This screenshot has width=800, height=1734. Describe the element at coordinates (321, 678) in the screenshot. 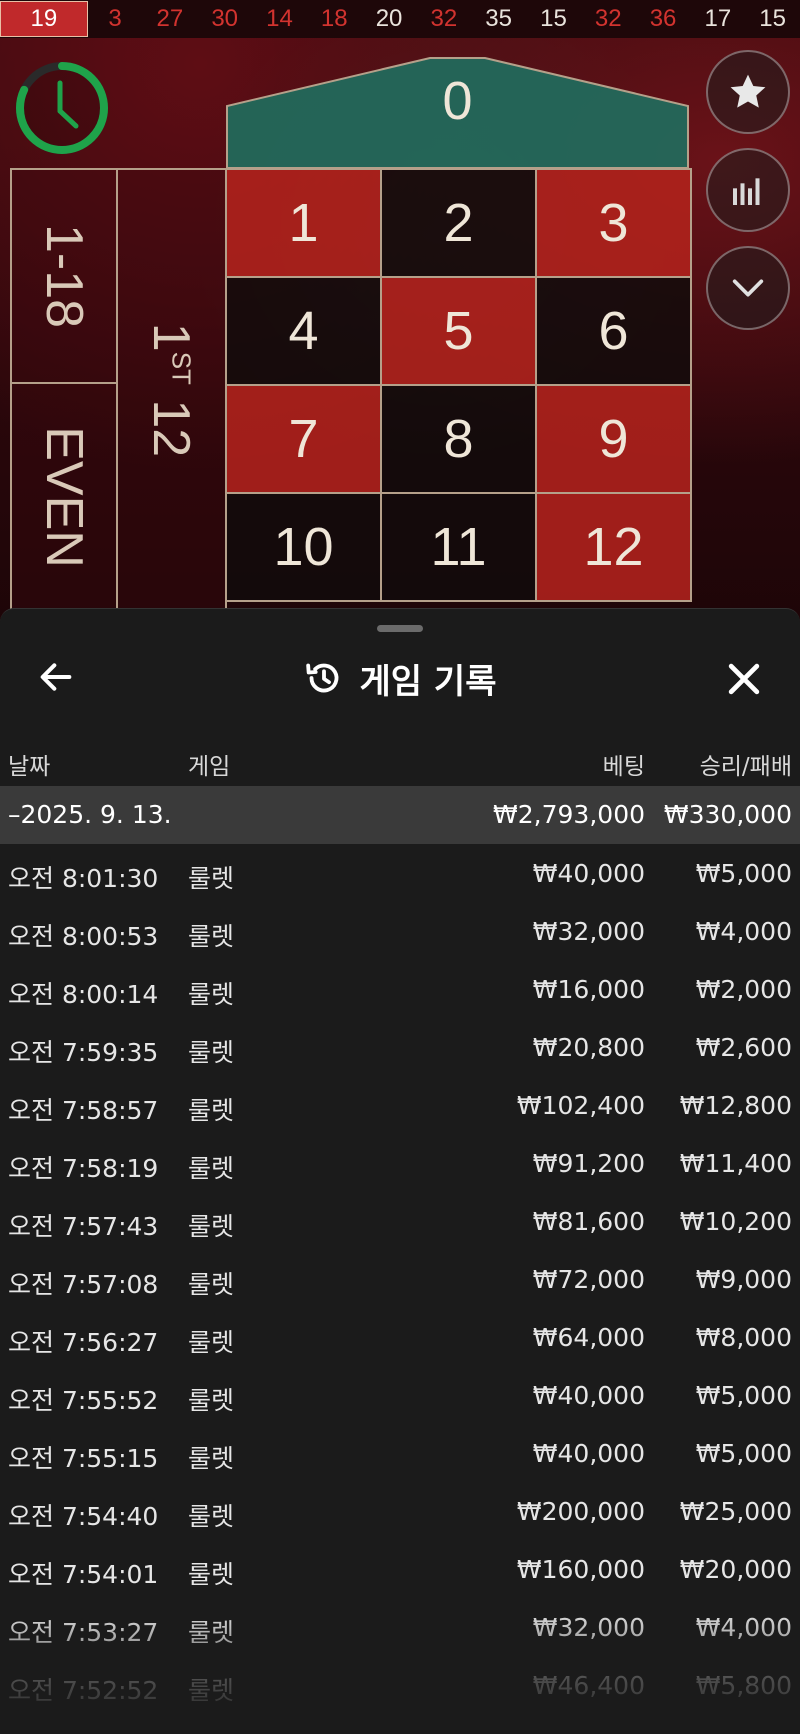

I see `history-icon` at that location.